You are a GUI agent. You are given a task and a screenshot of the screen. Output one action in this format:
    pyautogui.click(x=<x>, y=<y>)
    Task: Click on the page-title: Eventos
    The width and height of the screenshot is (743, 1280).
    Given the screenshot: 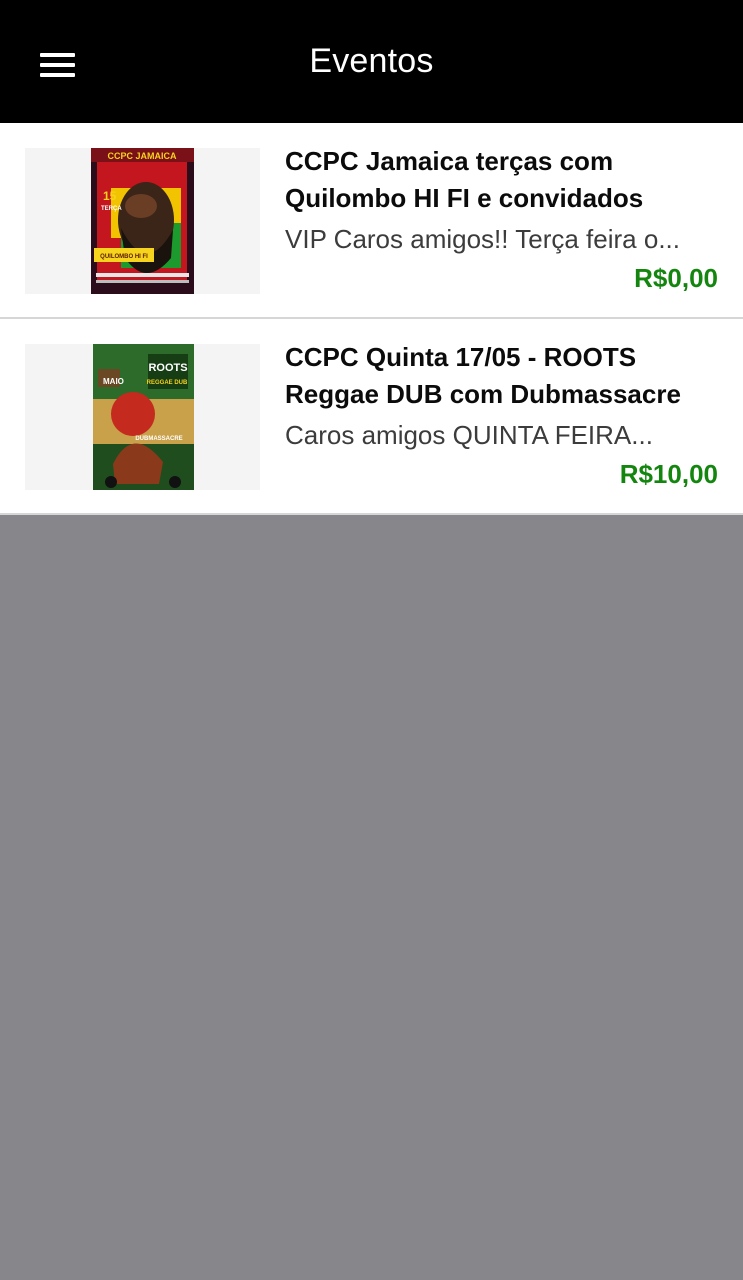 What is the action you would take?
    pyautogui.click(x=371, y=61)
    